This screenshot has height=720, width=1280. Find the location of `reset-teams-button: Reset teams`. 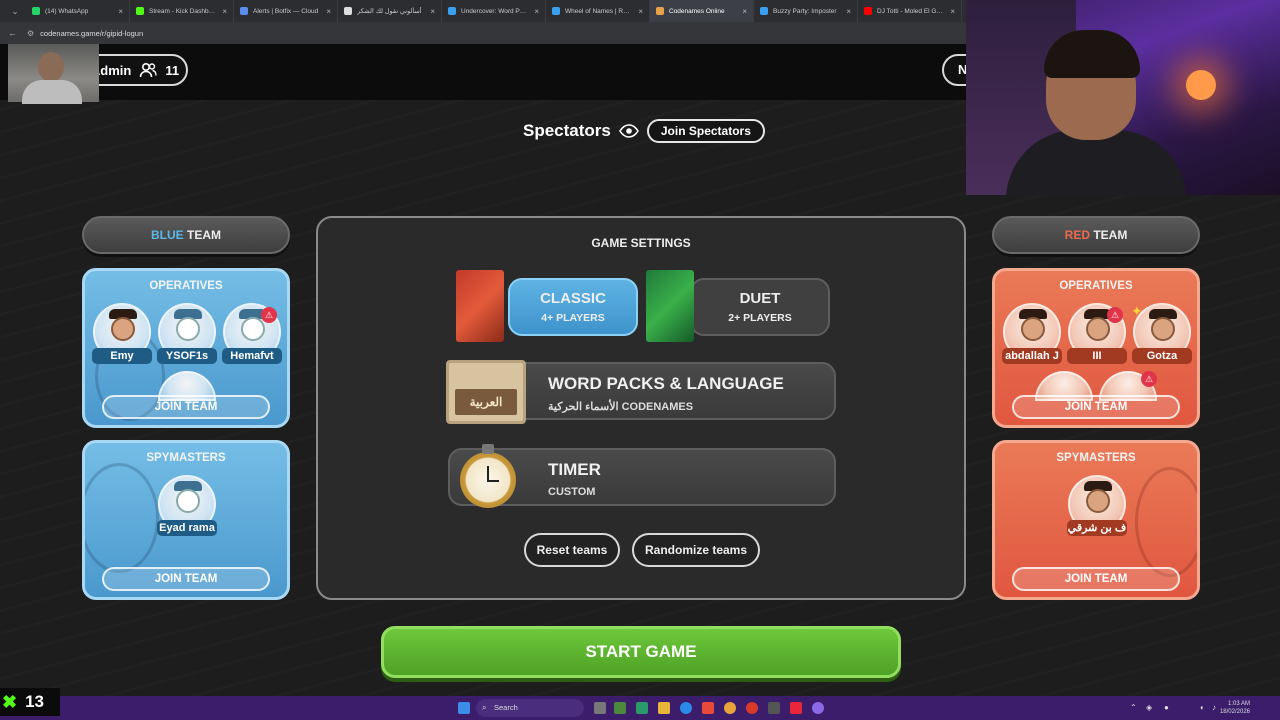

reset-teams-button: Reset teams is located at coordinates (572, 550).